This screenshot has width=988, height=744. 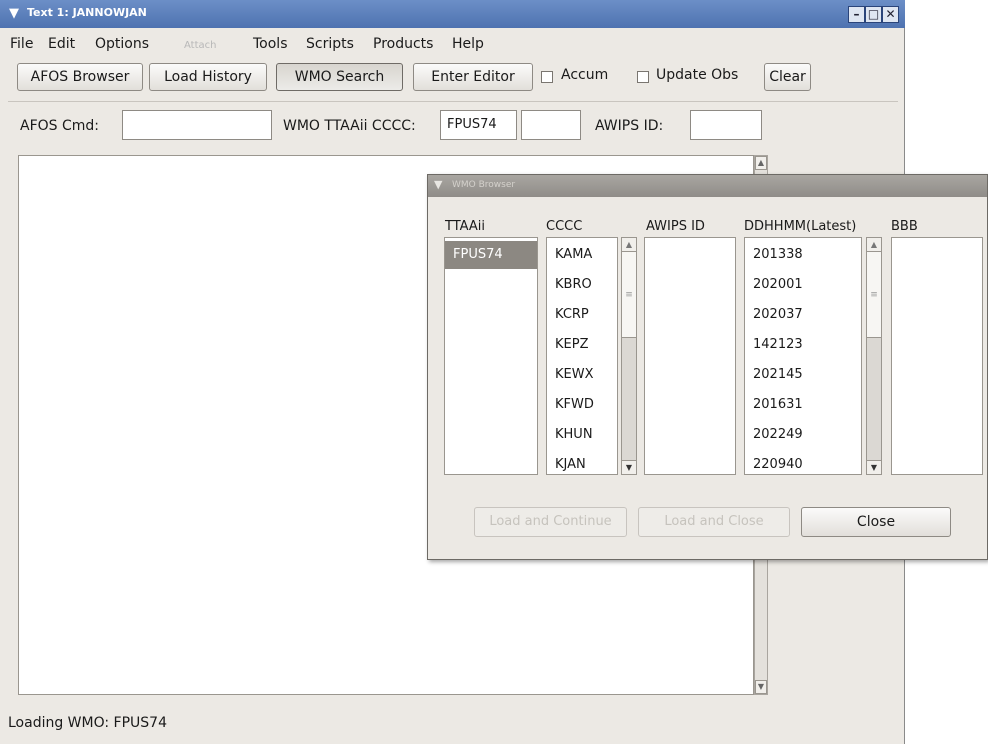 What do you see at coordinates (890, 14) in the screenshot?
I see `close-icon: ✕` at bounding box center [890, 14].